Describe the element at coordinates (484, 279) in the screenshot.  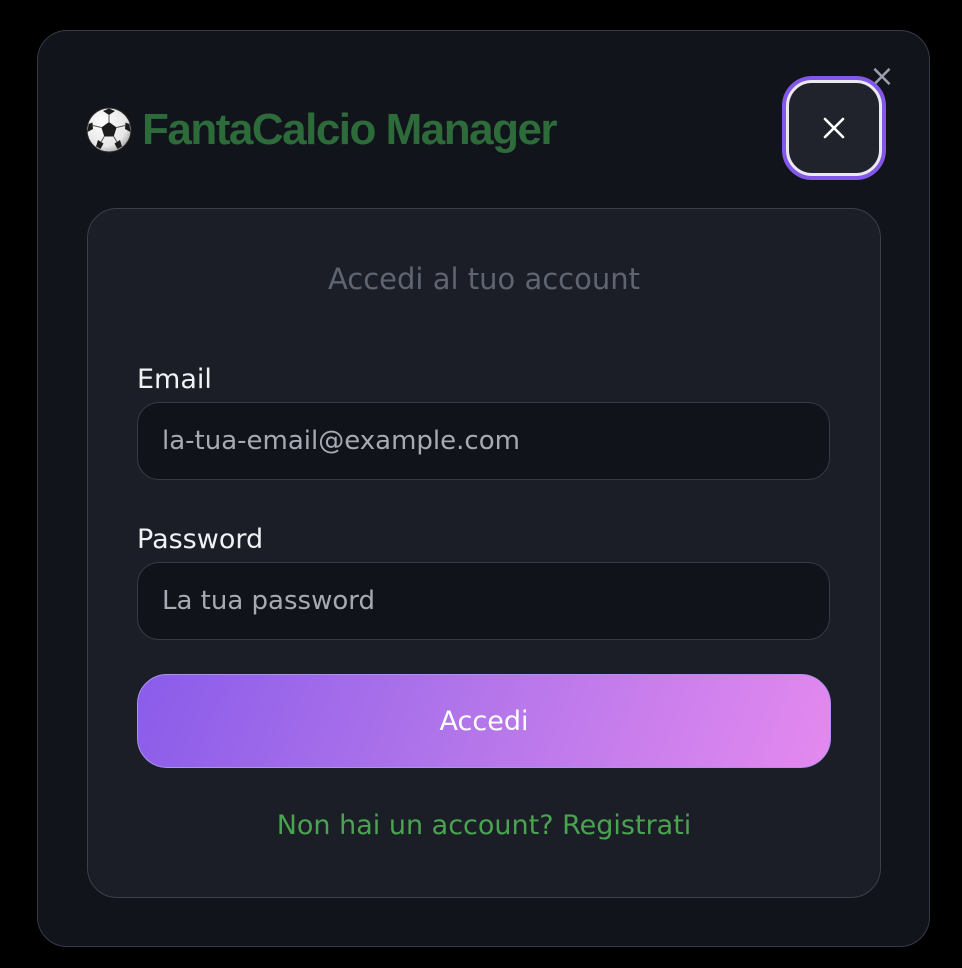
I see `login-subtitle: Accedi al tuo account` at that location.